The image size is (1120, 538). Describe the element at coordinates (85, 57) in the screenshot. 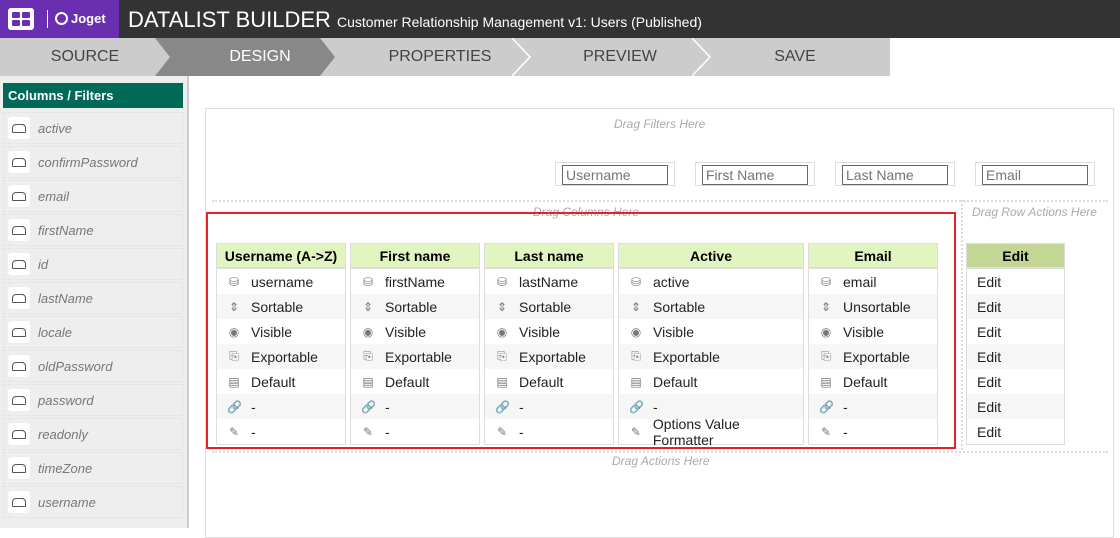

I see `tab-source: SOURCE` at that location.